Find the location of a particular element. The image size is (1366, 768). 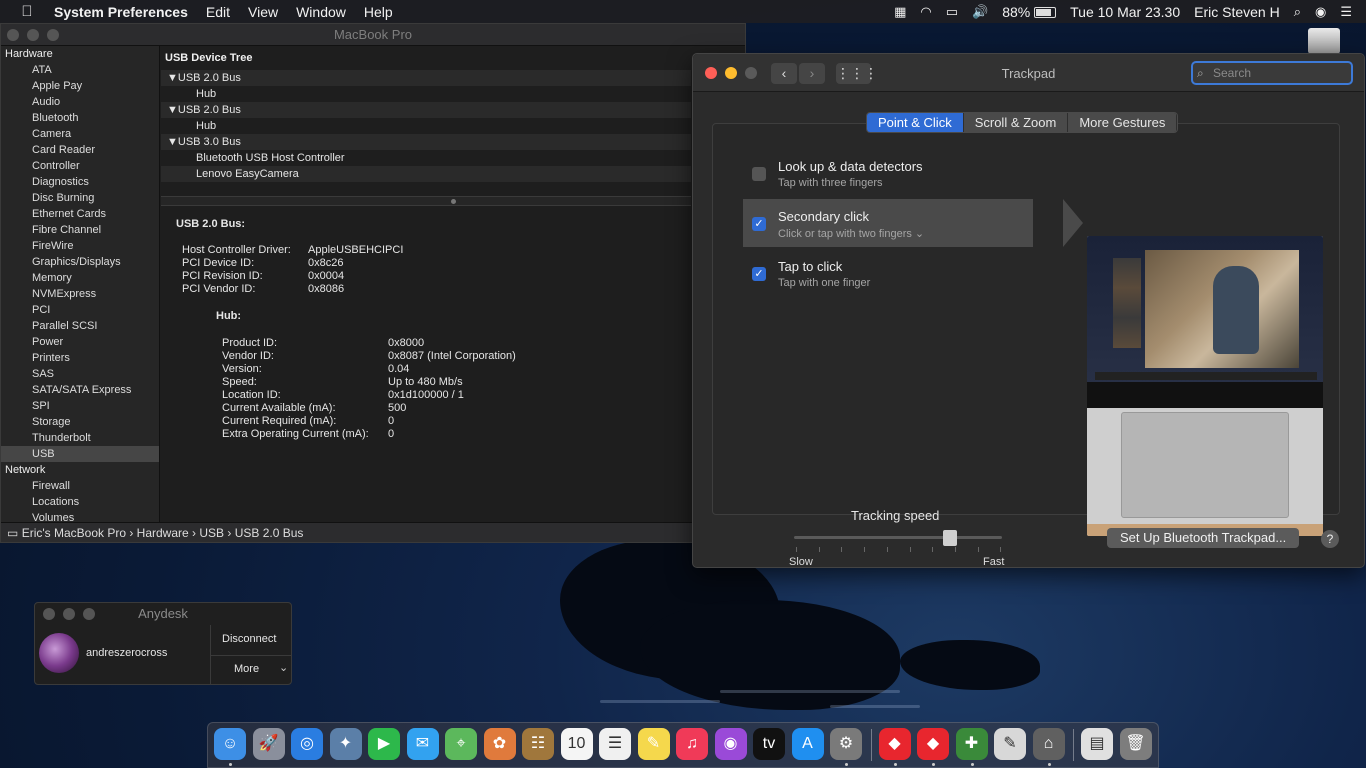

contacts-icon: ☷ is located at coordinates (538, 744).